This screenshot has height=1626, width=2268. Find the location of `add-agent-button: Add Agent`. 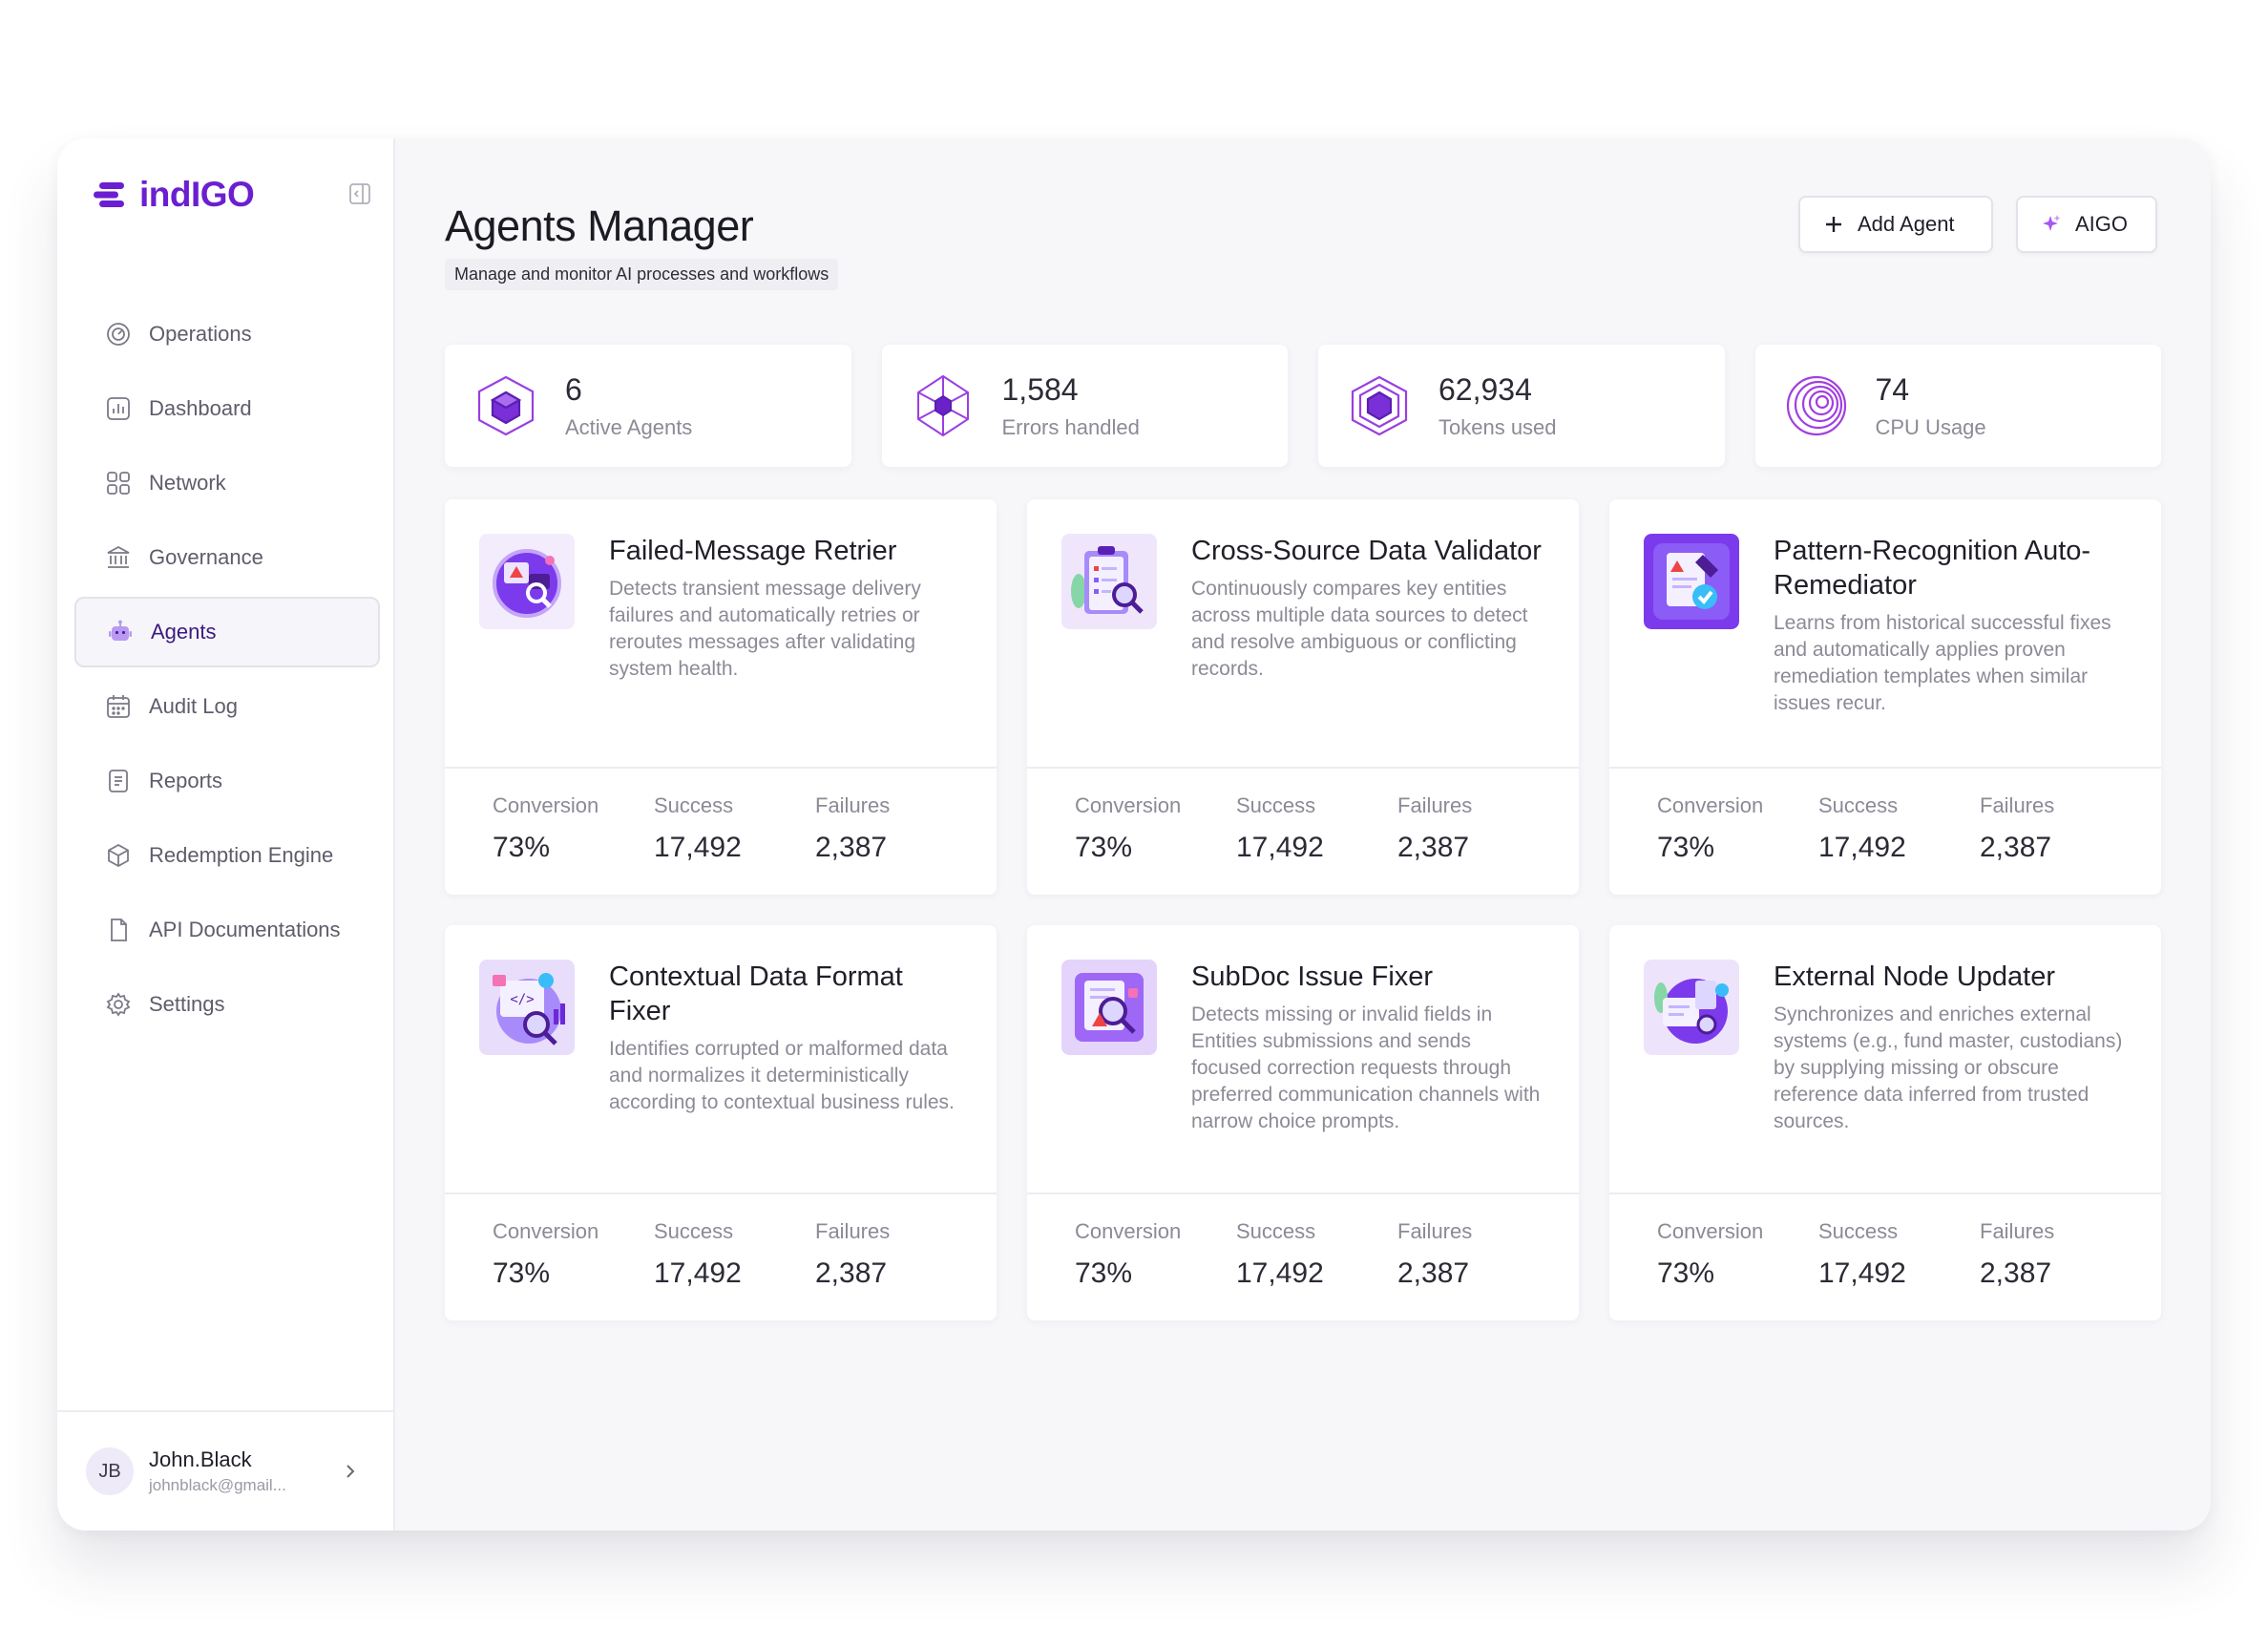

add-agent-button: Add Agent is located at coordinates (1896, 224).